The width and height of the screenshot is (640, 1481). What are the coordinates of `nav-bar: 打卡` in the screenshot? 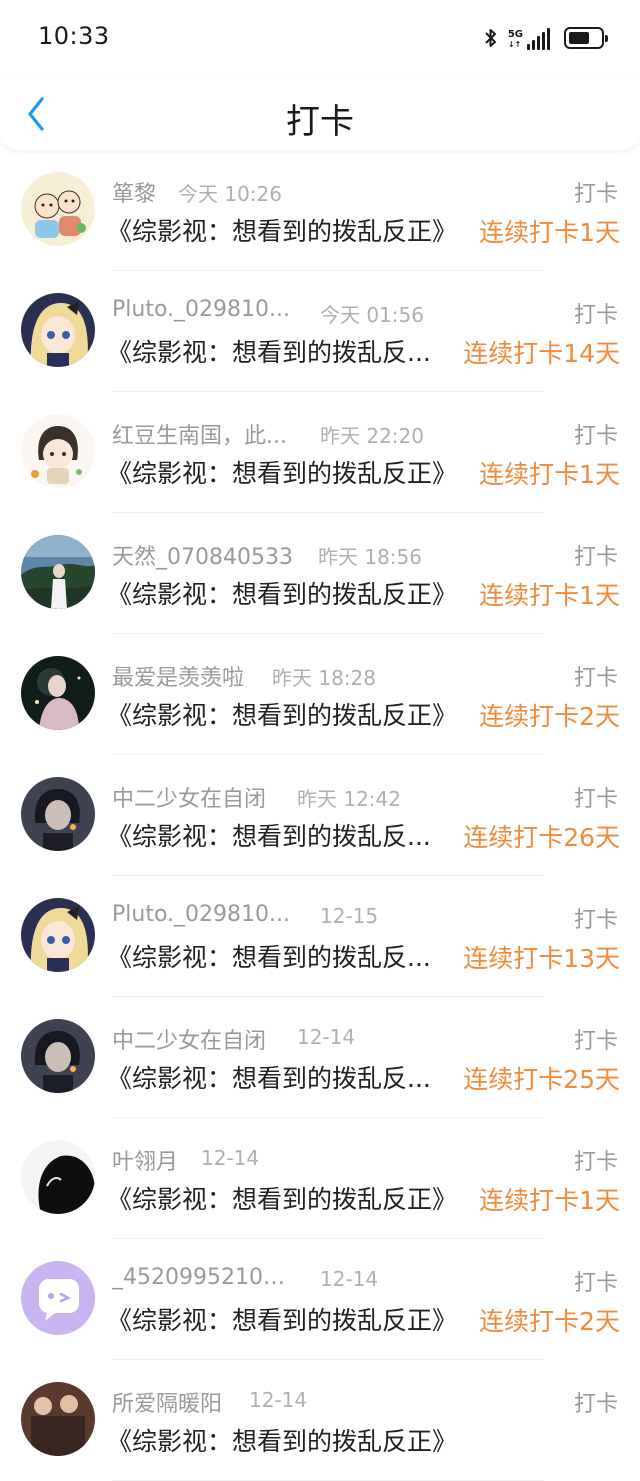 It's located at (320, 113).